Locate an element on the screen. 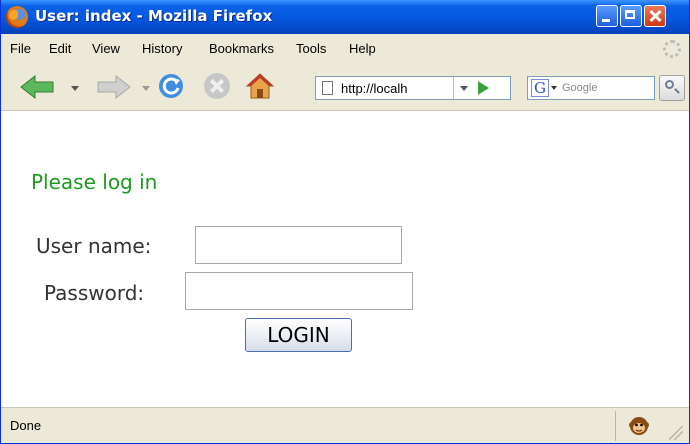 The width and height of the screenshot is (690, 444). back-history-dropdown-icon is located at coordinates (75, 88).